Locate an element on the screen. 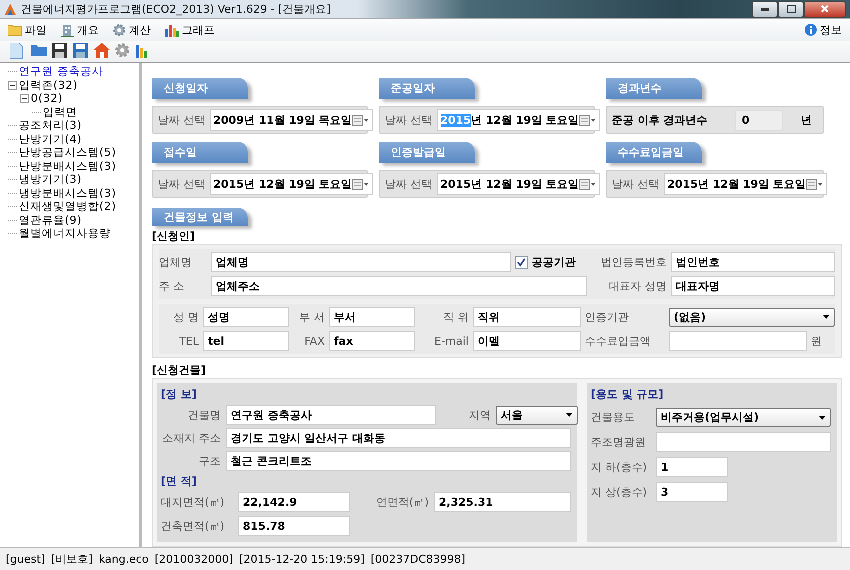 The height and width of the screenshot is (570, 850). dropdown-arrow-icon is located at coordinates (822, 418).